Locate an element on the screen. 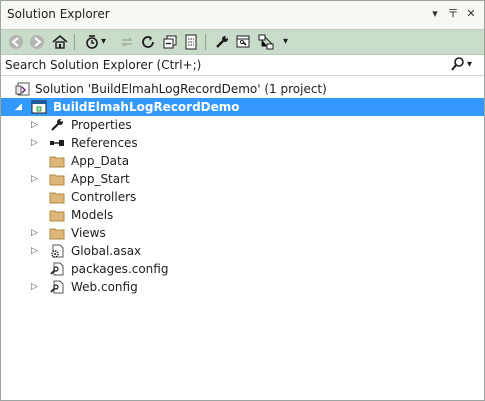  more-tools-dropdown-button: ▾ is located at coordinates (288, 42).